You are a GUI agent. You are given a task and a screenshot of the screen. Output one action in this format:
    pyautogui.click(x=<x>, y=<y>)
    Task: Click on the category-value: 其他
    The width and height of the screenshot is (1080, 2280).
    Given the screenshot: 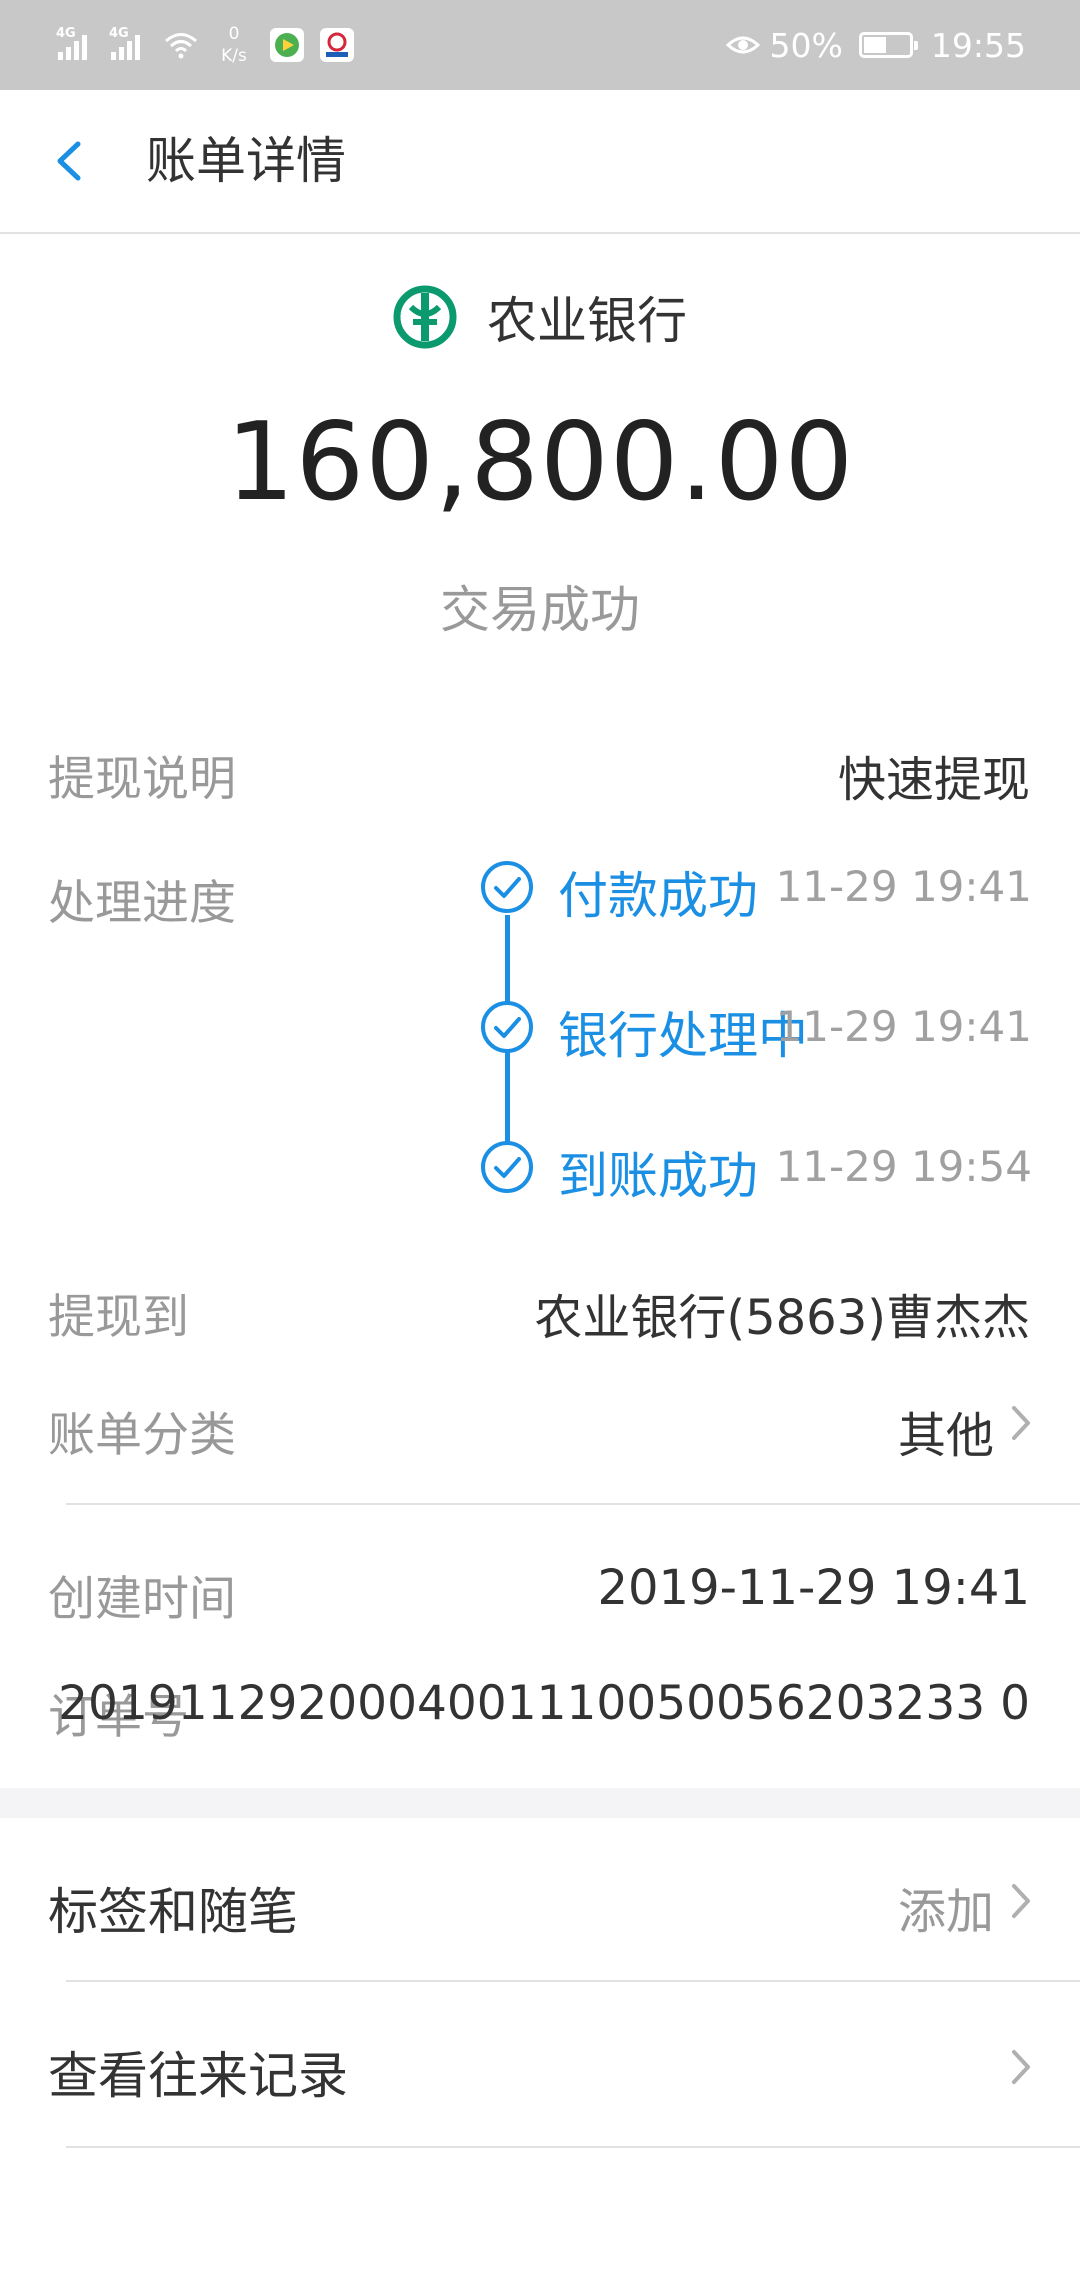 What is the action you would take?
    pyautogui.click(x=946, y=1431)
    